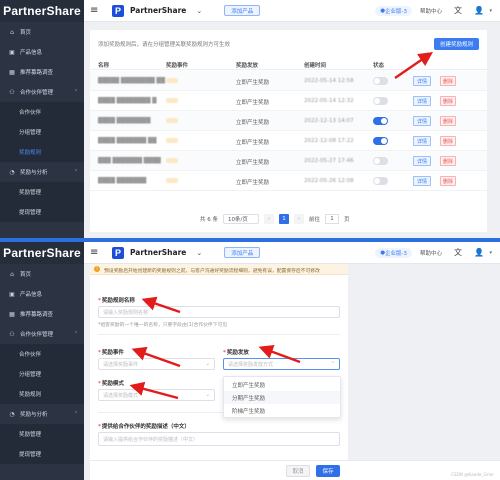 Image resolution: width=500 pixels, height=480 pixels. Describe the element at coordinates (121, 364) in the screenshot. I see `event-placeholder: 请选择奖励事件` at that location.